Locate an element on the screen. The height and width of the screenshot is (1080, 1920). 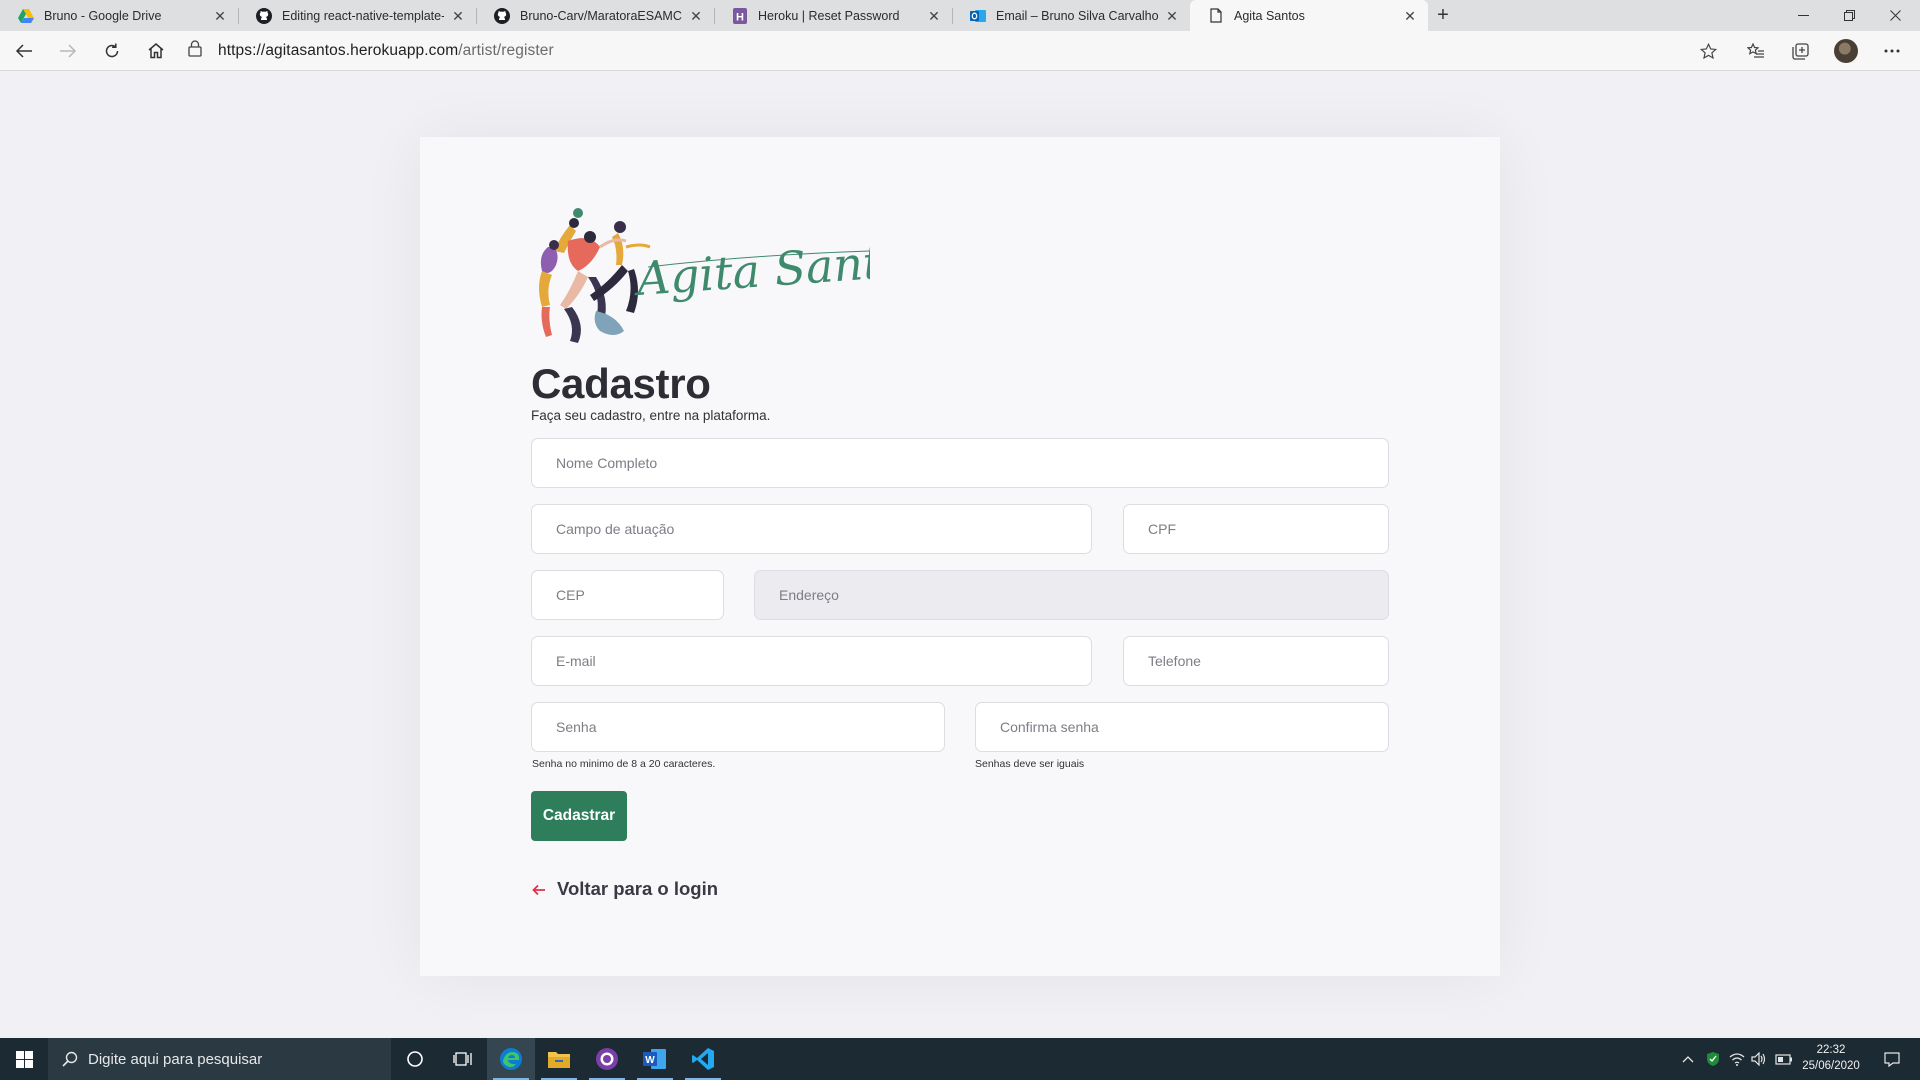
edge-browser-icon is located at coordinates (511, 1059).